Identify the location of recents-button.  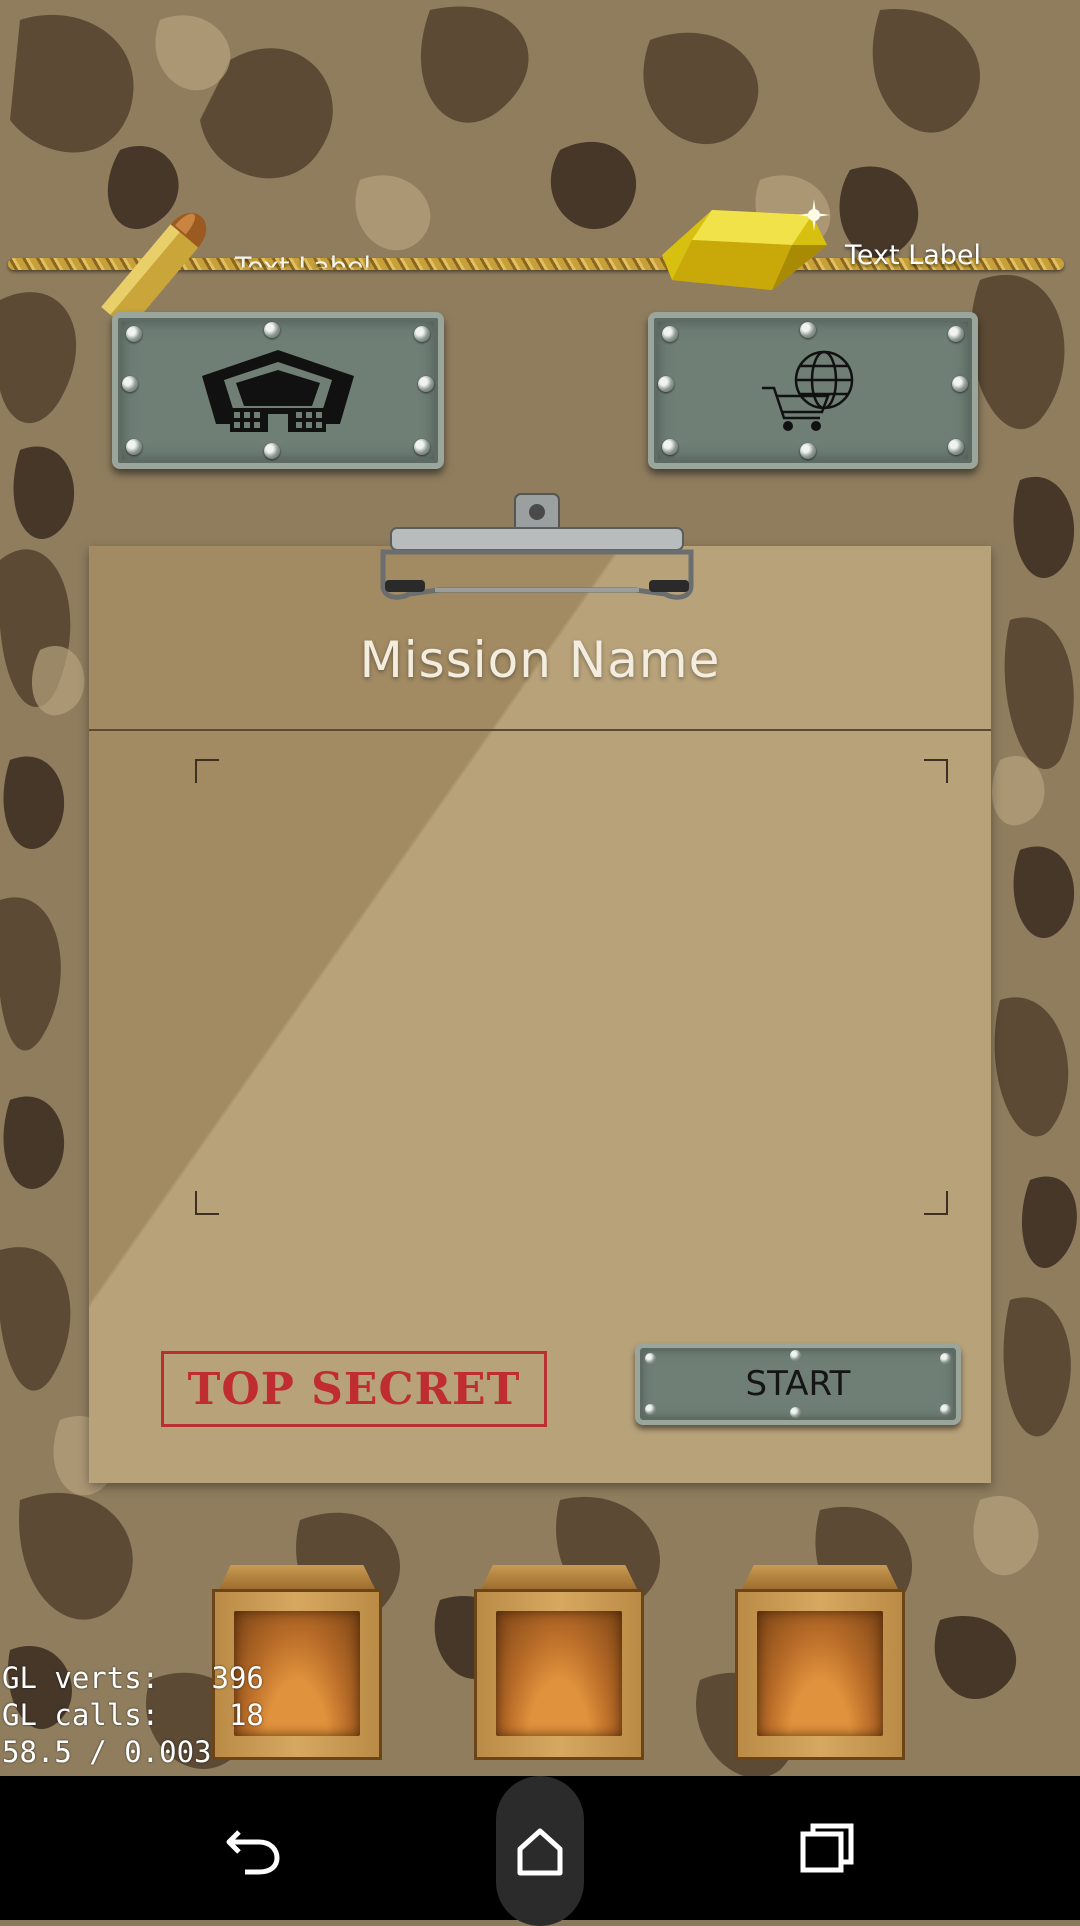
(827, 1848).